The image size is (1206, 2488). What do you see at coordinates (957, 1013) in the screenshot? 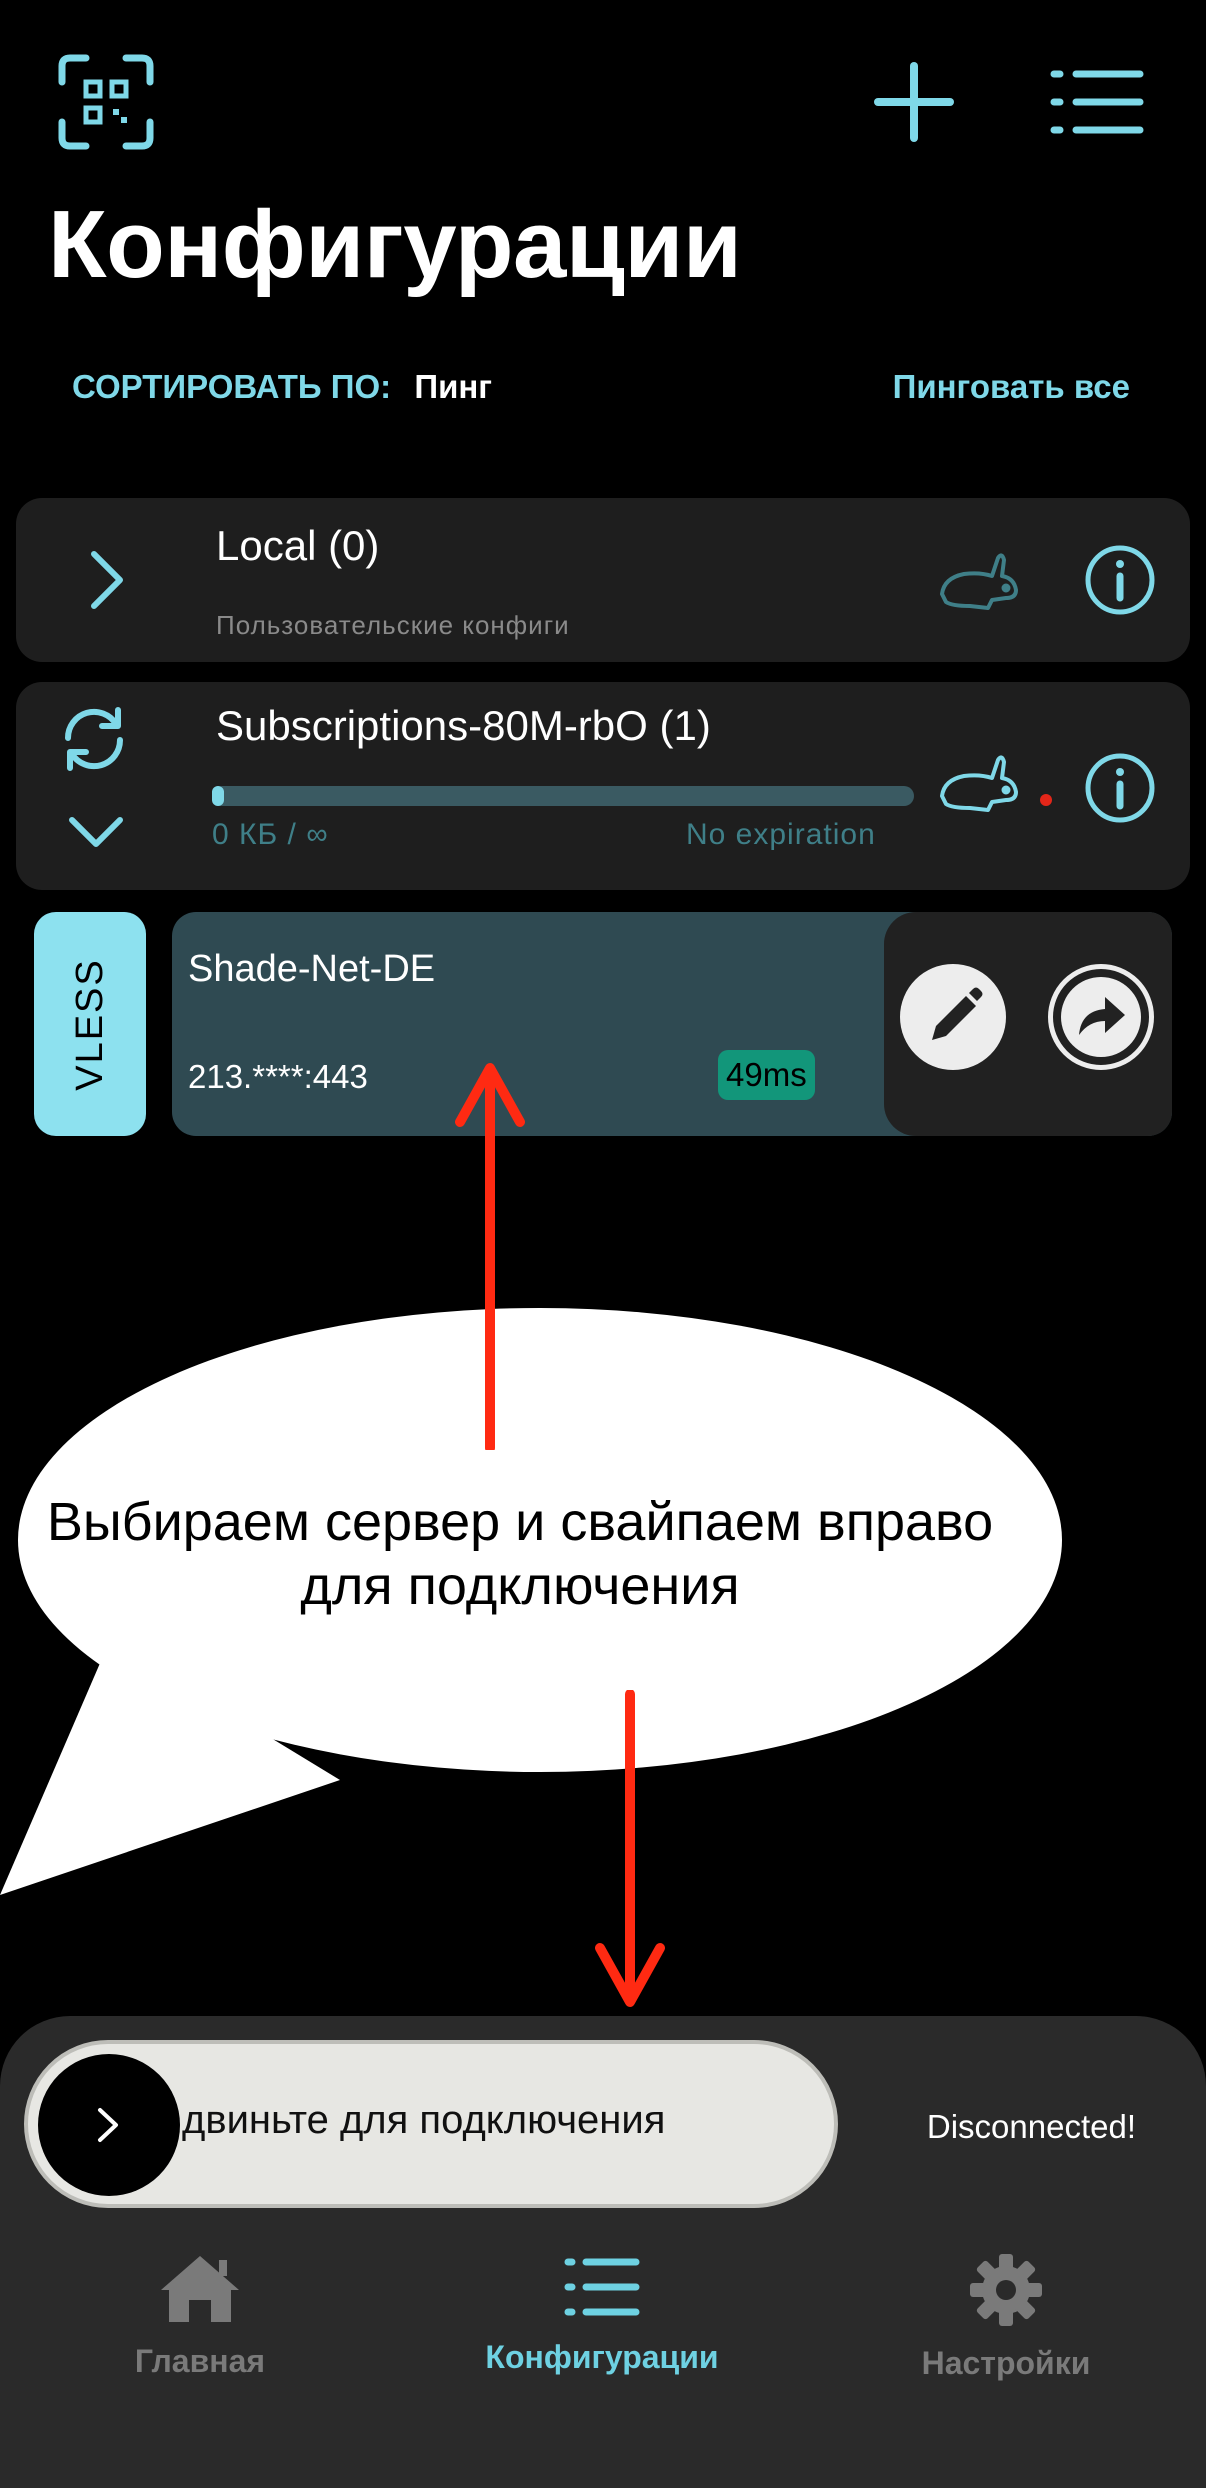
I see `pencil-icon` at bounding box center [957, 1013].